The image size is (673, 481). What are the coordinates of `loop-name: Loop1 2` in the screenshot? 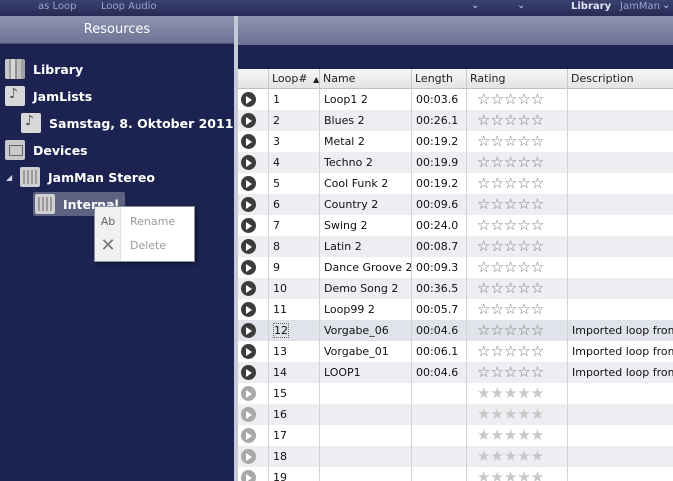 It's located at (366, 99).